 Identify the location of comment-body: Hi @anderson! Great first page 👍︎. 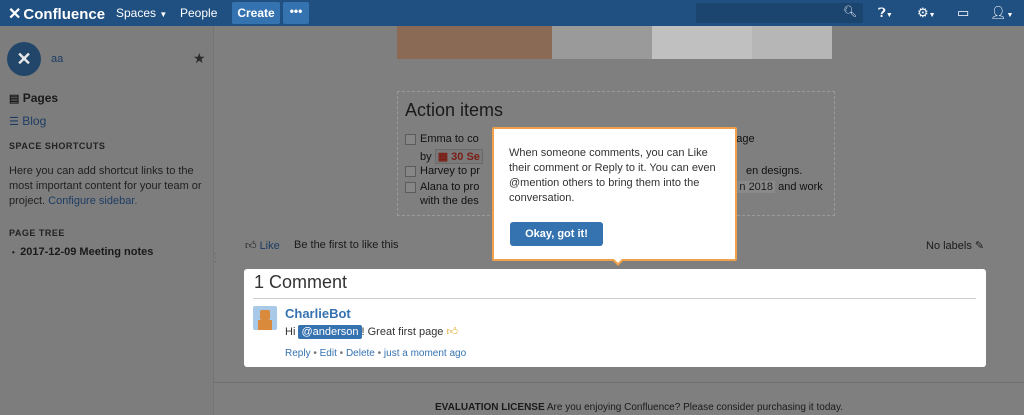
(372, 332).